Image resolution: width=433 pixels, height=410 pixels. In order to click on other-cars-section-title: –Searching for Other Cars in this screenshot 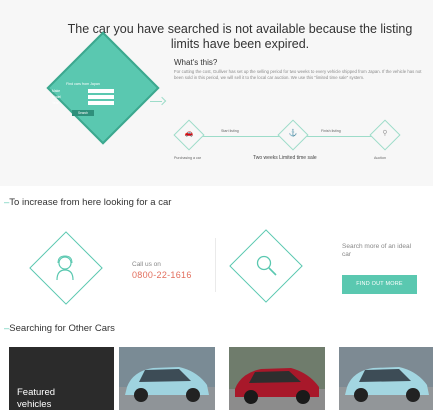, I will do `click(59, 328)`.